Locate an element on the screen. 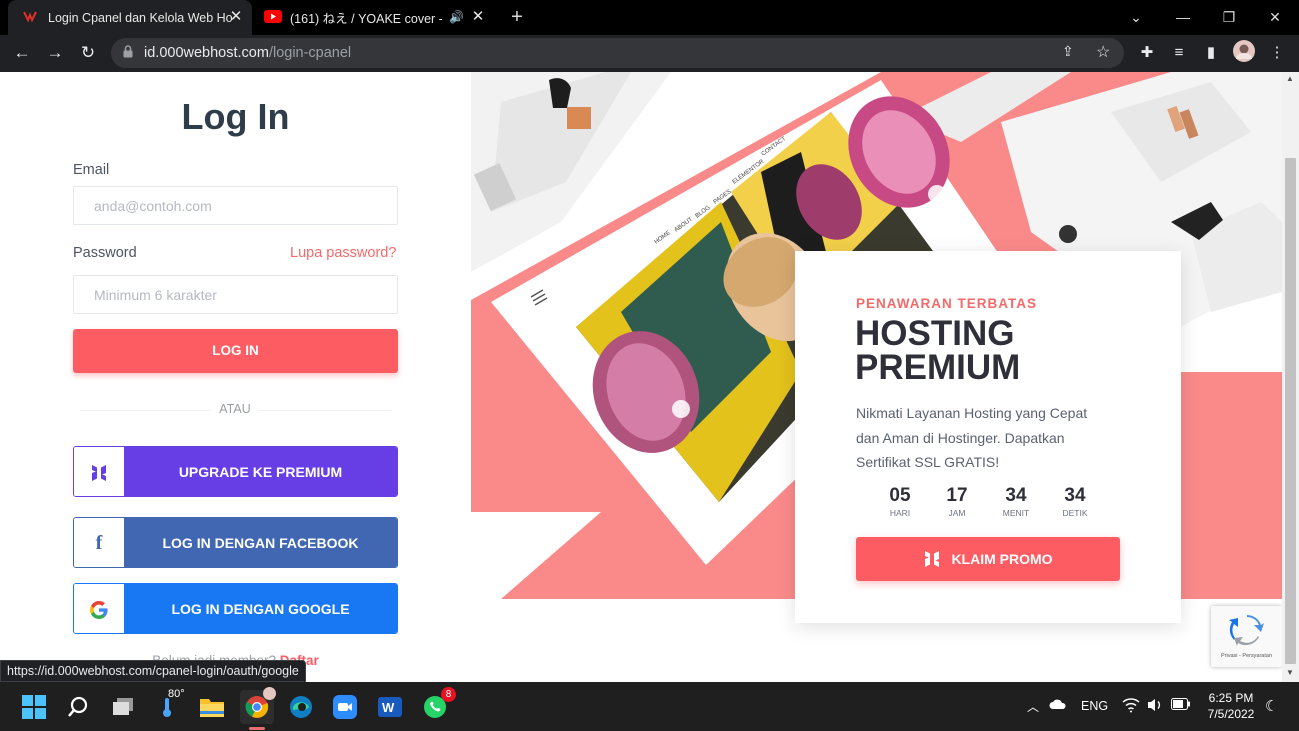  edge-icon is located at coordinates (301, 707).